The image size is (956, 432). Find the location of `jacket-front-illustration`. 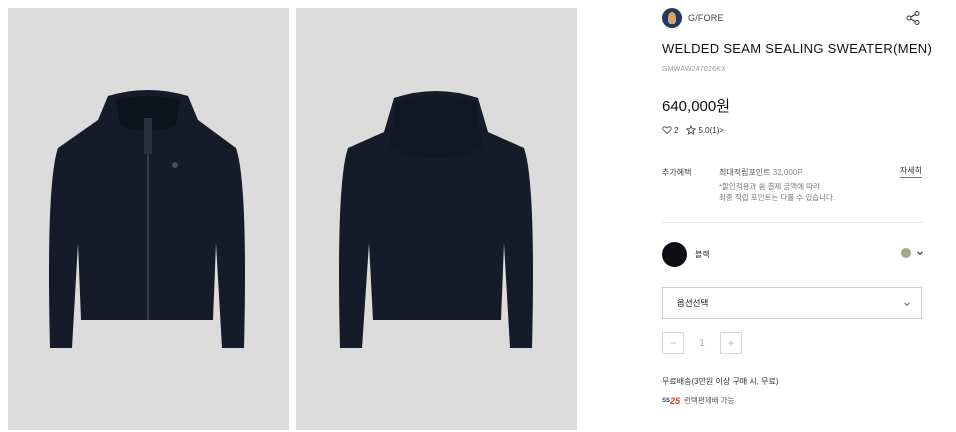

jacket-front-illustration is located at coordinates (147, 219).